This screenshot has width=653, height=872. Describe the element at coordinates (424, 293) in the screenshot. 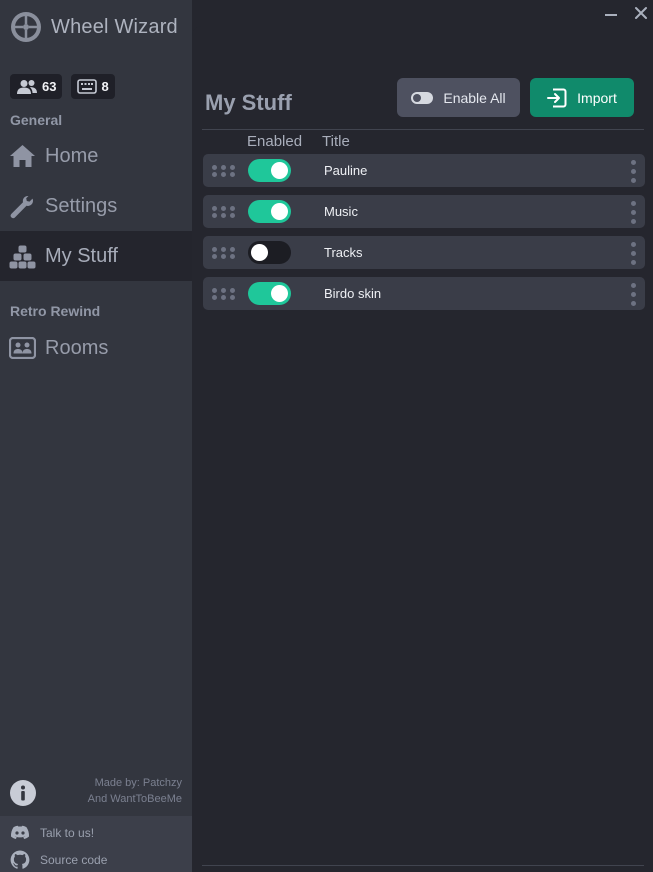

I see `mod-row: Birdo skin` at that location.